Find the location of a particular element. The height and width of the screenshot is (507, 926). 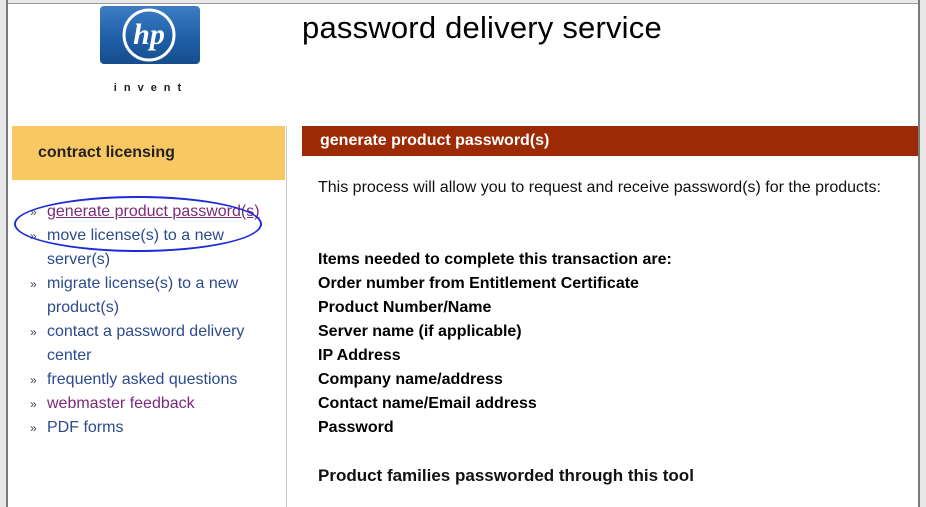

requirement-item: Product Number/Name is located at coordinates (405, 307).